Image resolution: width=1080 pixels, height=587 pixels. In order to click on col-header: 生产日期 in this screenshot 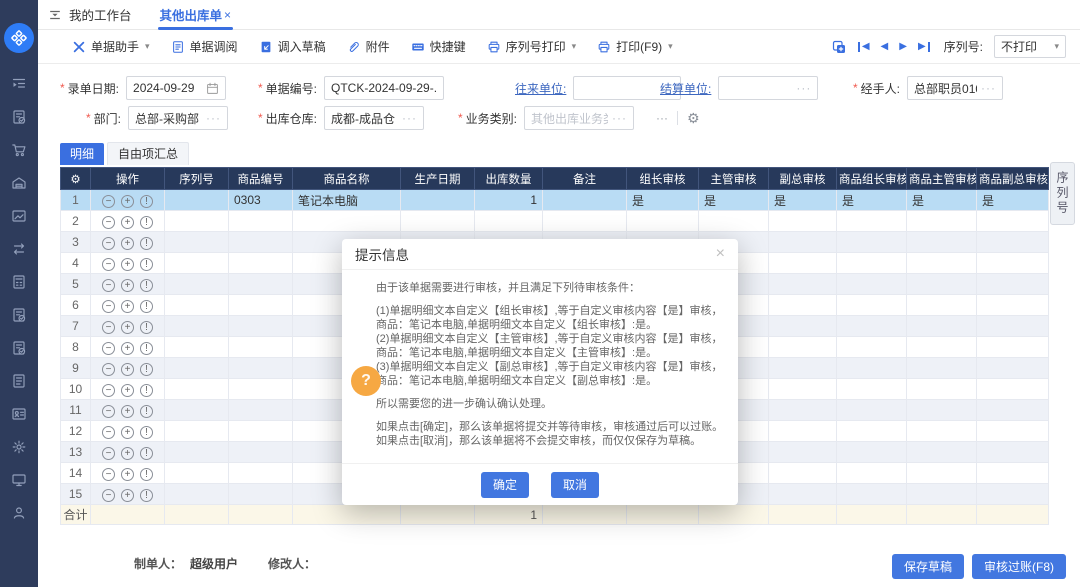, I will do `click(437, 178)`.